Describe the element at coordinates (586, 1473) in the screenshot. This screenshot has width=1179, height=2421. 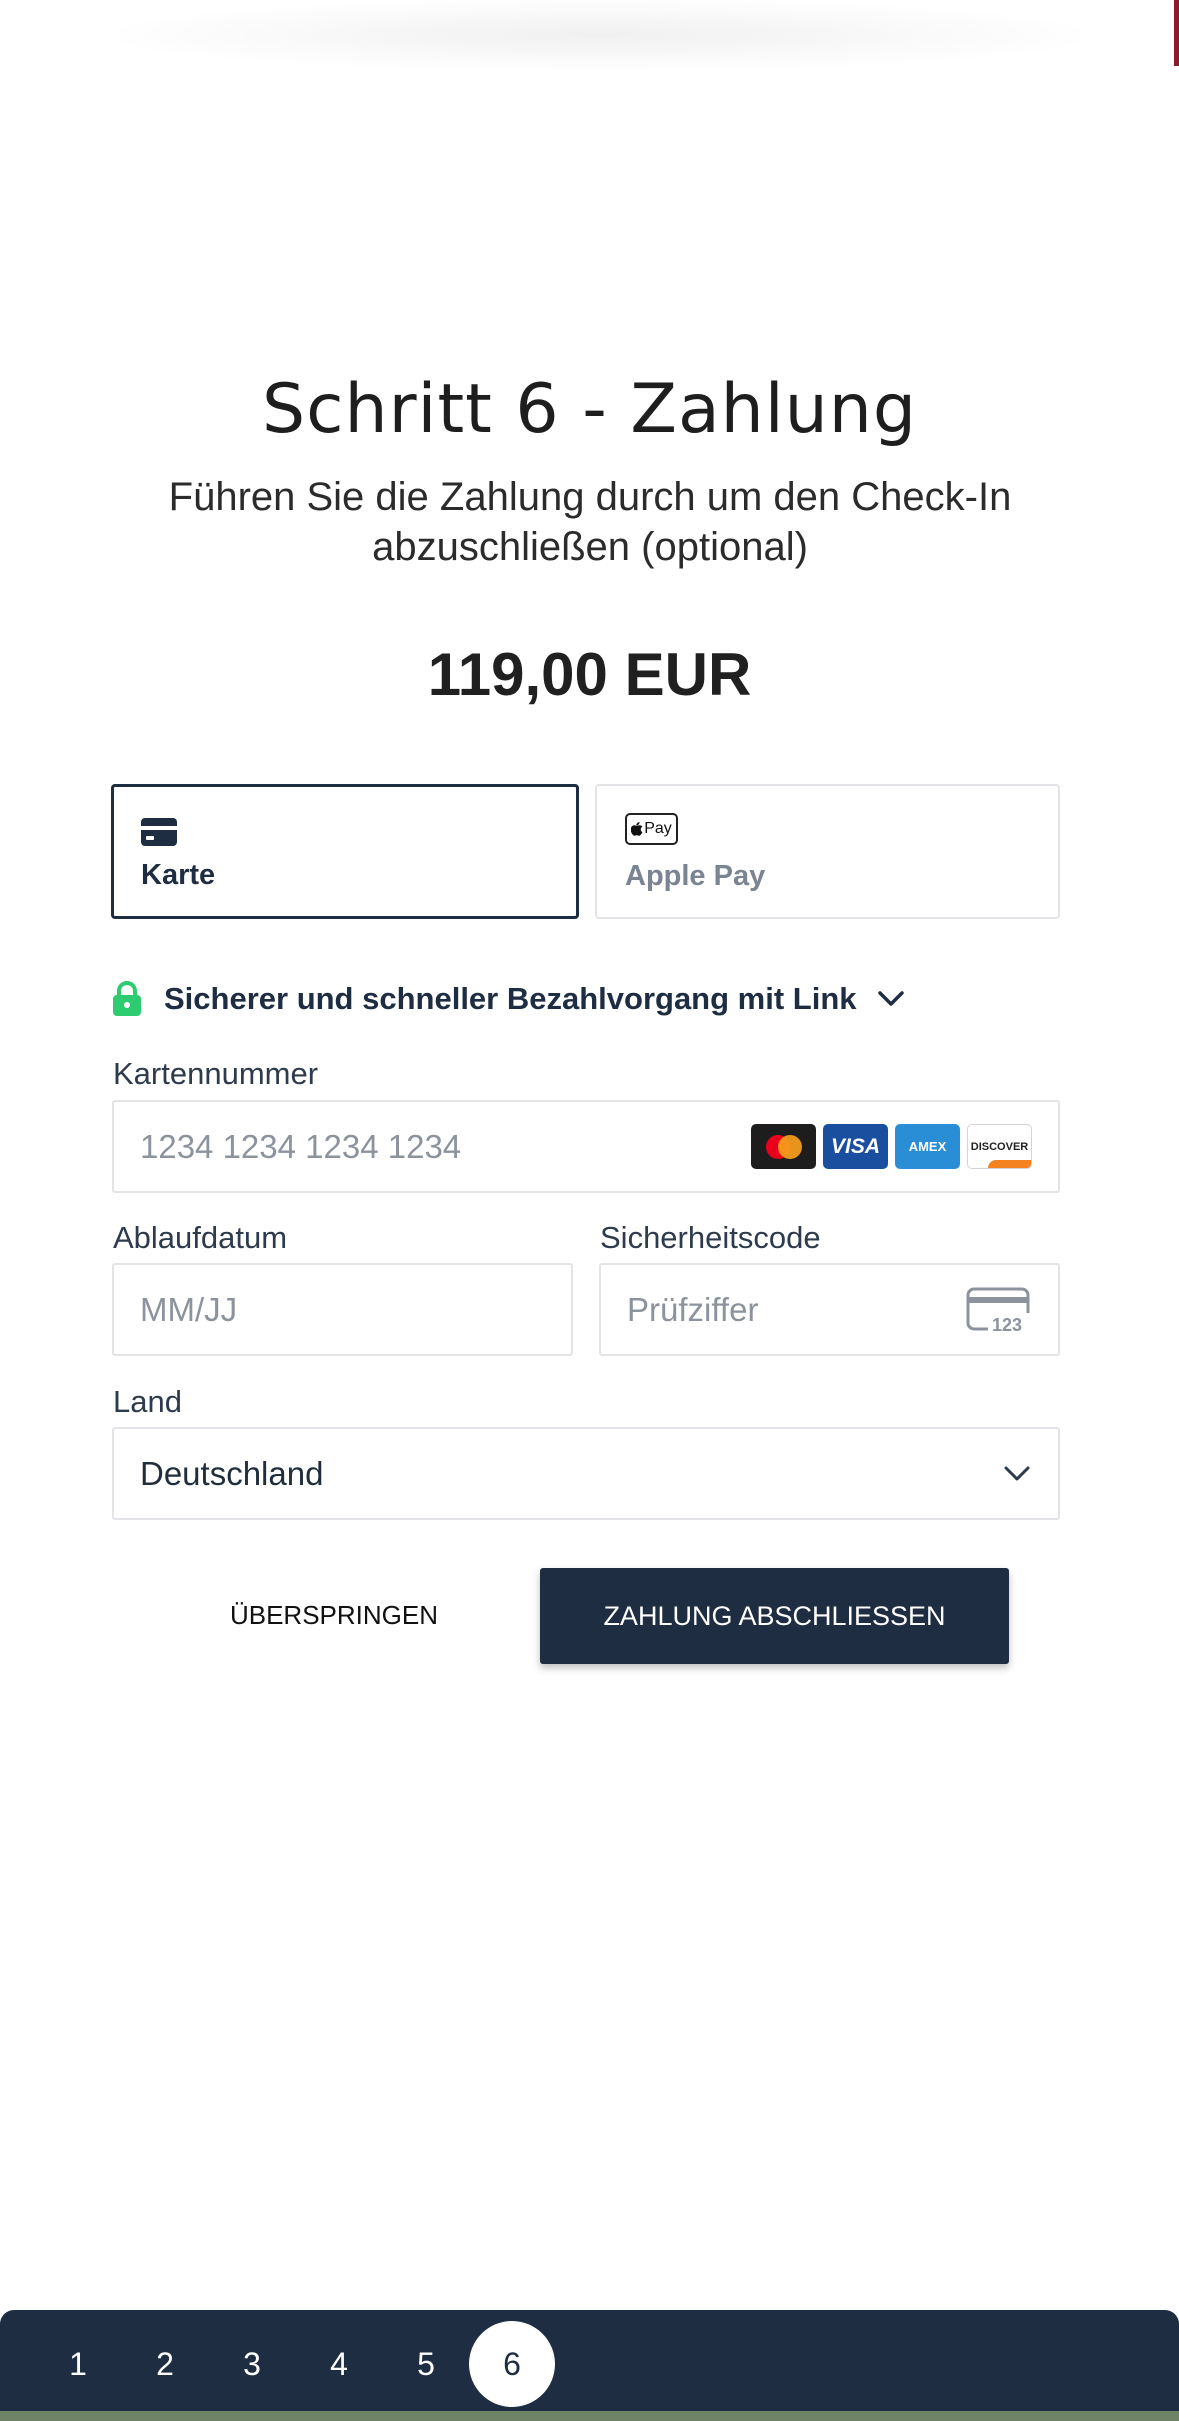
I see `country-select: Deutschland` at that location.